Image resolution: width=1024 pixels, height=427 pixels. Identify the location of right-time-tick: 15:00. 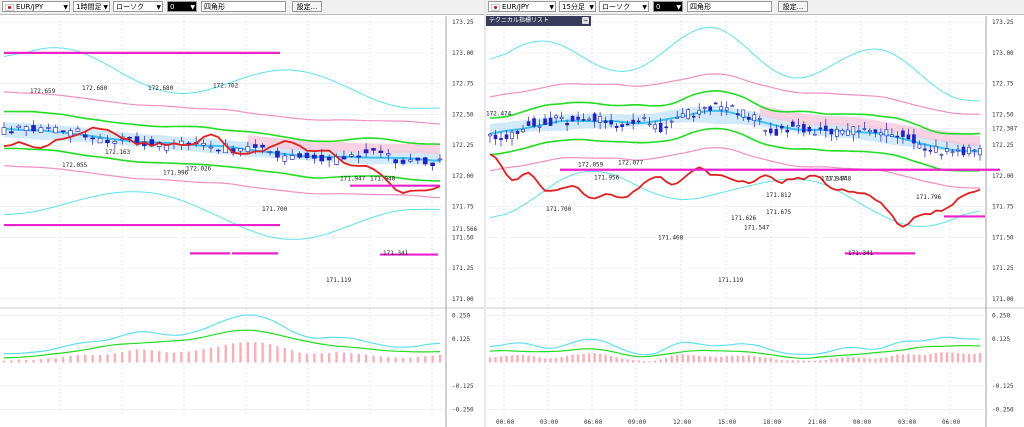
(727, 422).